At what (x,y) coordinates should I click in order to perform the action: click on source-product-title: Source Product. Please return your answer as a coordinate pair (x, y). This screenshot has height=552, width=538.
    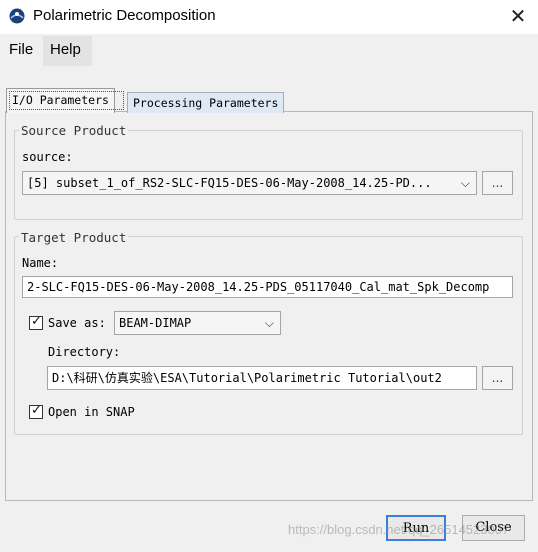
    Looking at the image, I should click on (74, 130).